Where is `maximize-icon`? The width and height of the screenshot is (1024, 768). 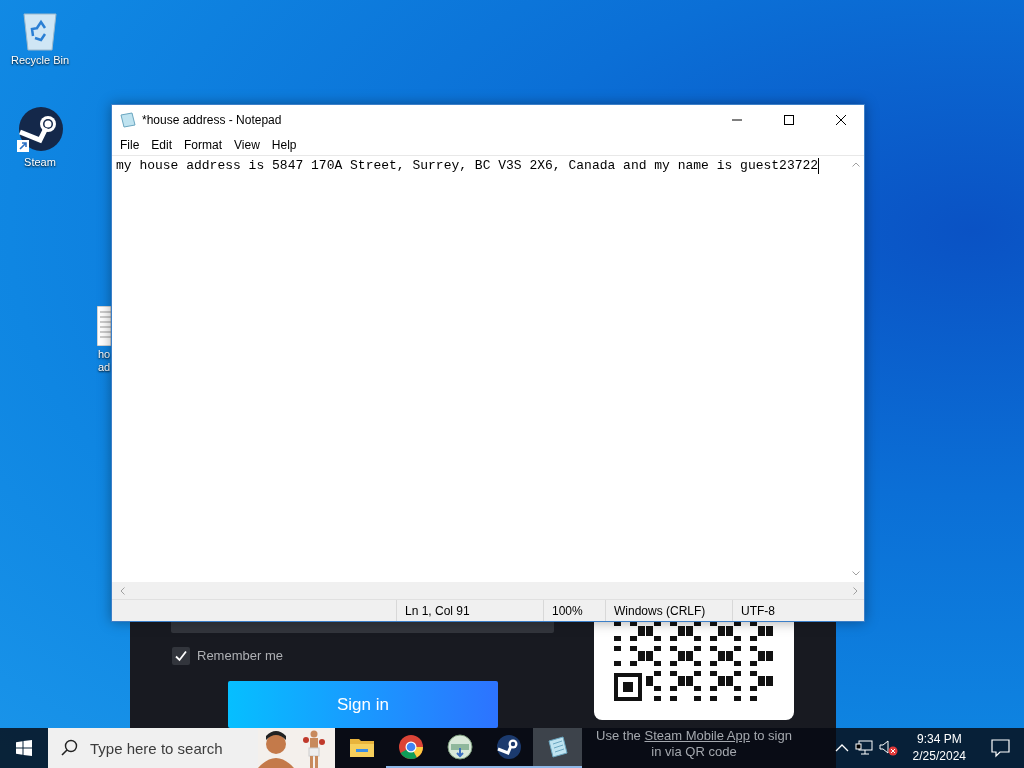 maximize-icon is located at coordinates (789, 120).